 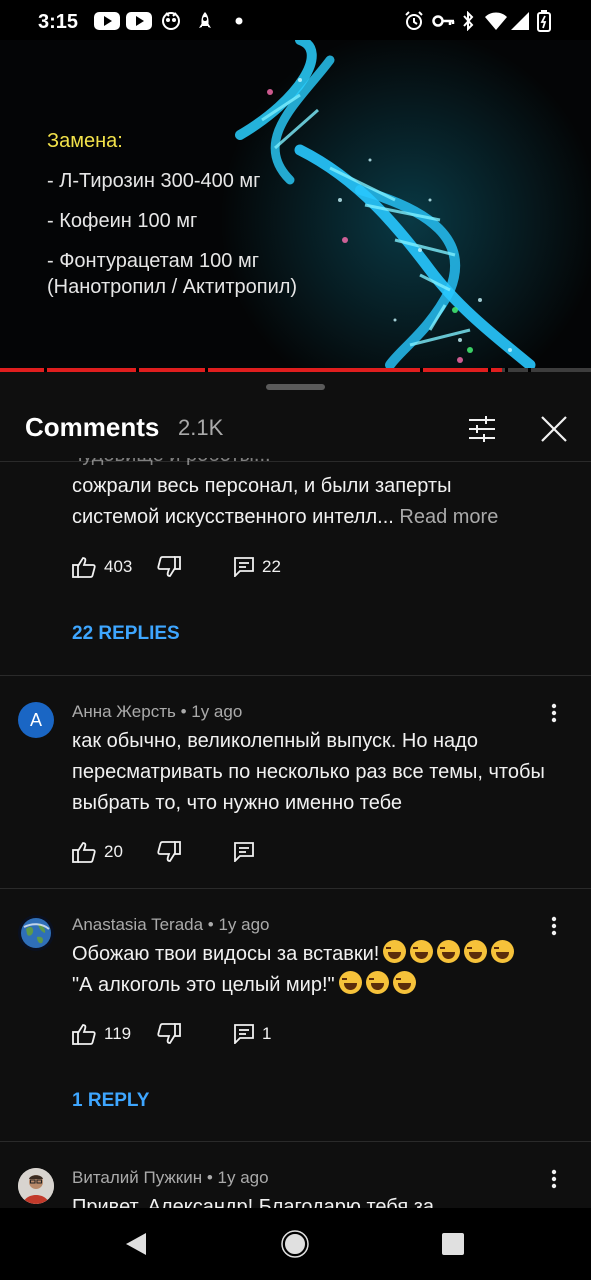 What do you see at coordinates (239, 21) in the screenshot?
I see `dot-icon` at bounding box center [239, 21].